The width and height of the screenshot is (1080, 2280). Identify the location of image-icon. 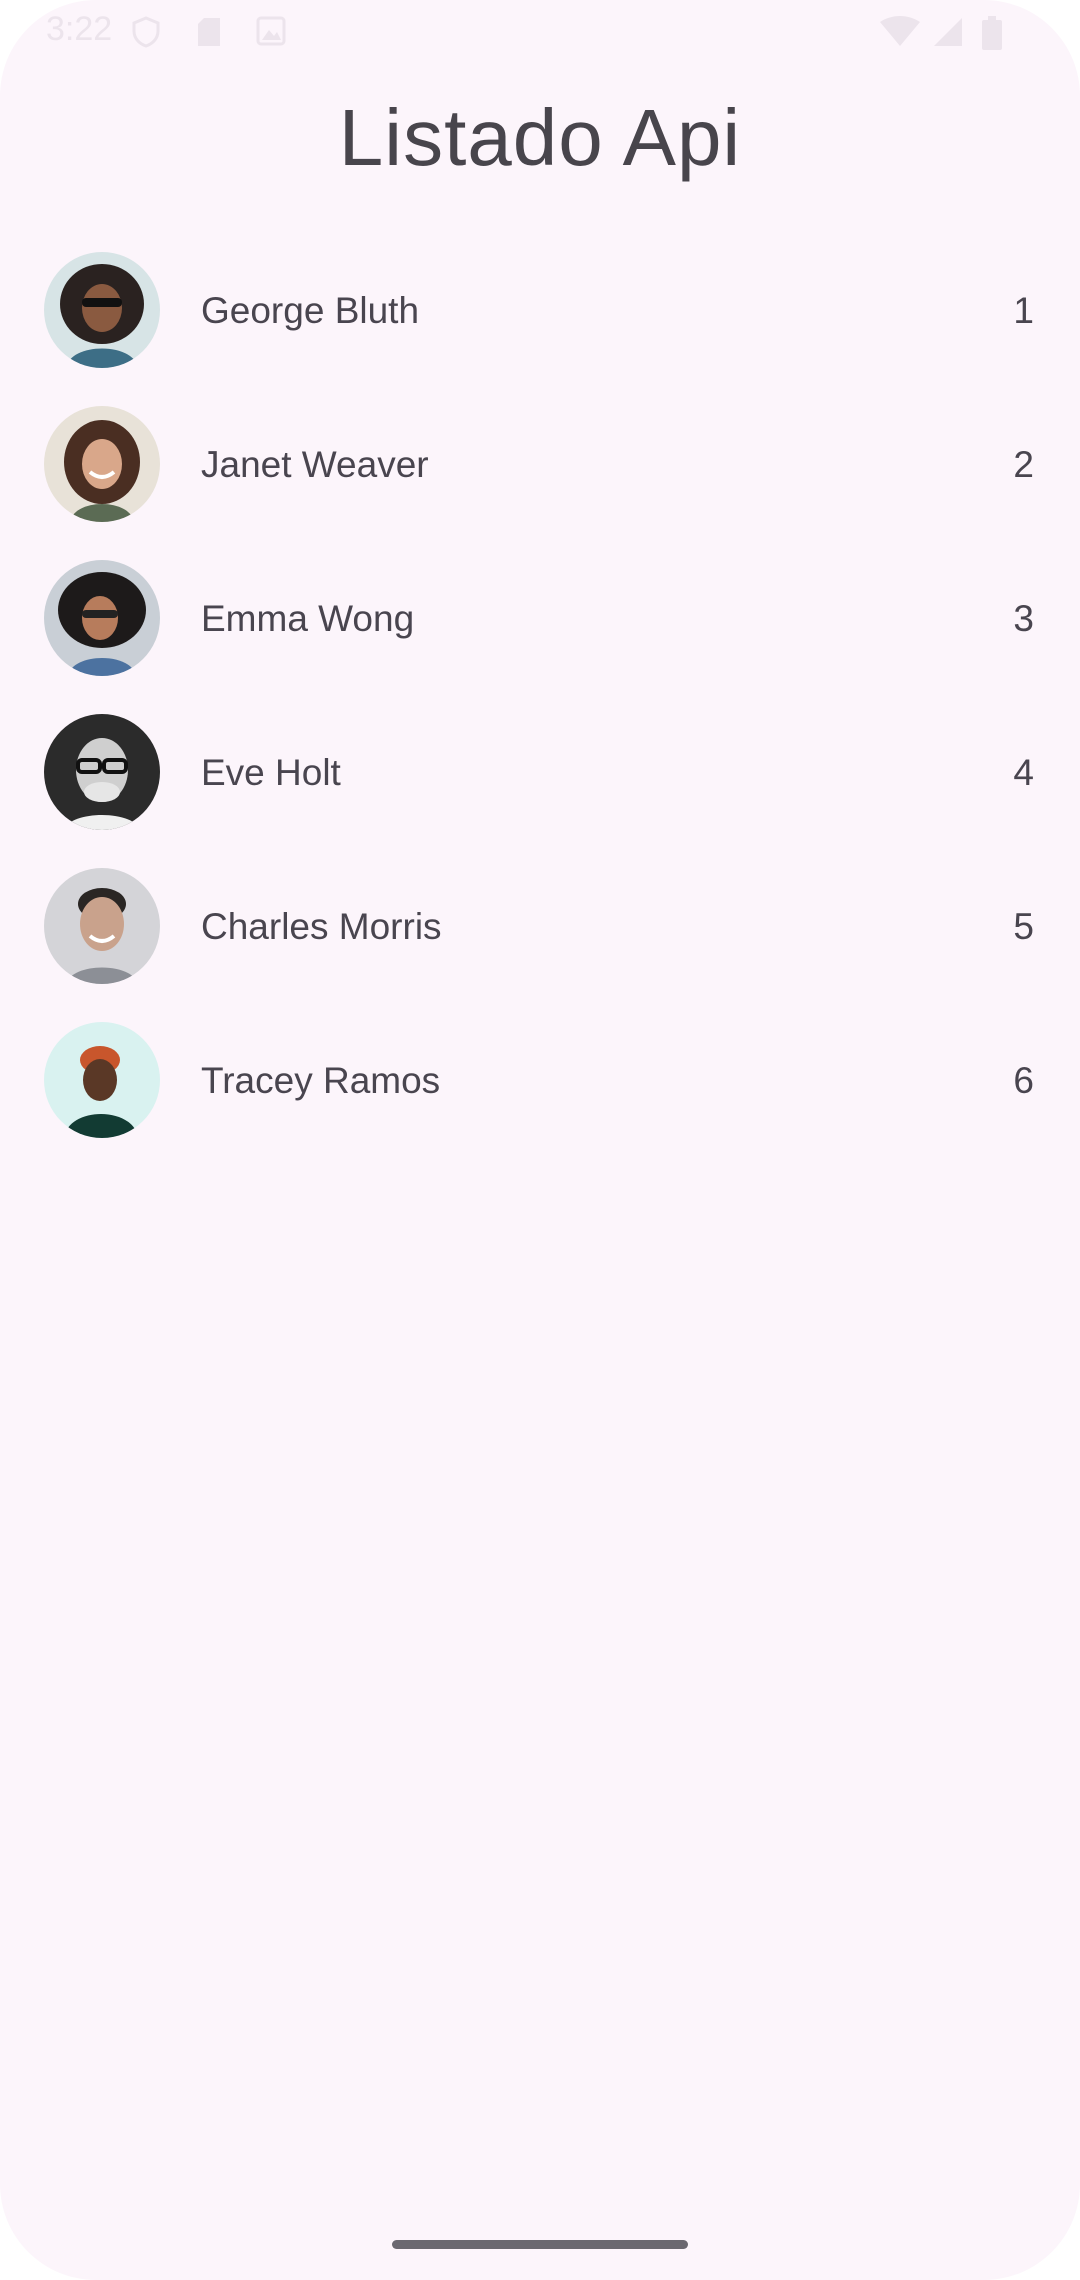
(271, 31).